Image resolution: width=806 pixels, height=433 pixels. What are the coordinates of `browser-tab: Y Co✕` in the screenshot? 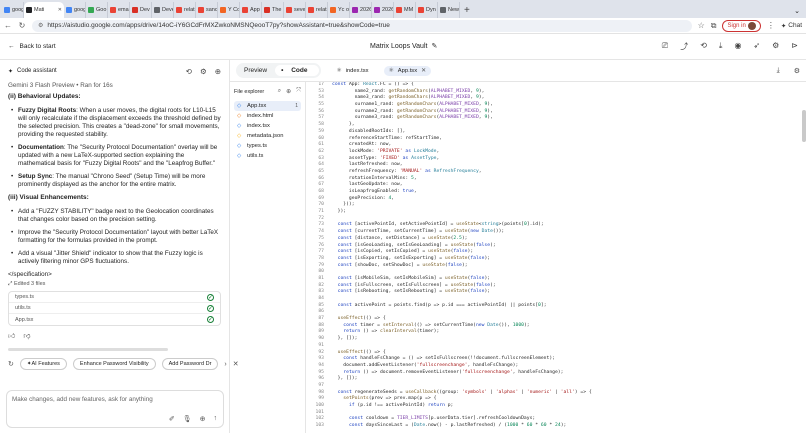 It's located at (229, 10).